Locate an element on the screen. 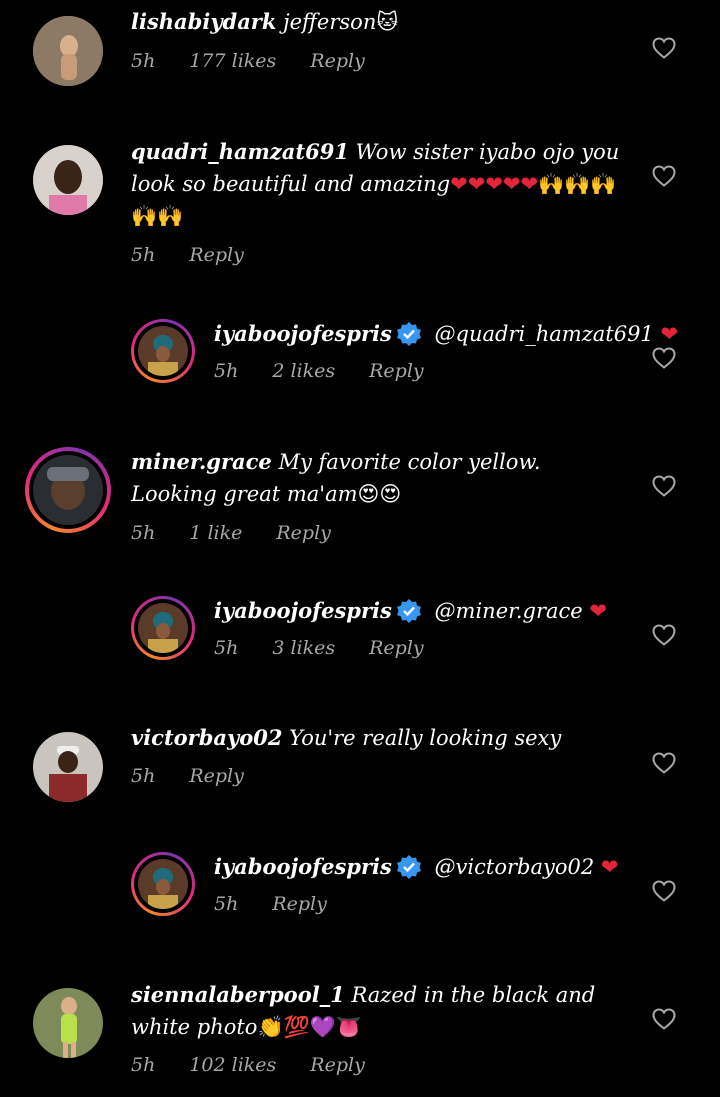 The image size is (720, 1097). comment-likes: 2 likes is located at coordinates (303, 371).